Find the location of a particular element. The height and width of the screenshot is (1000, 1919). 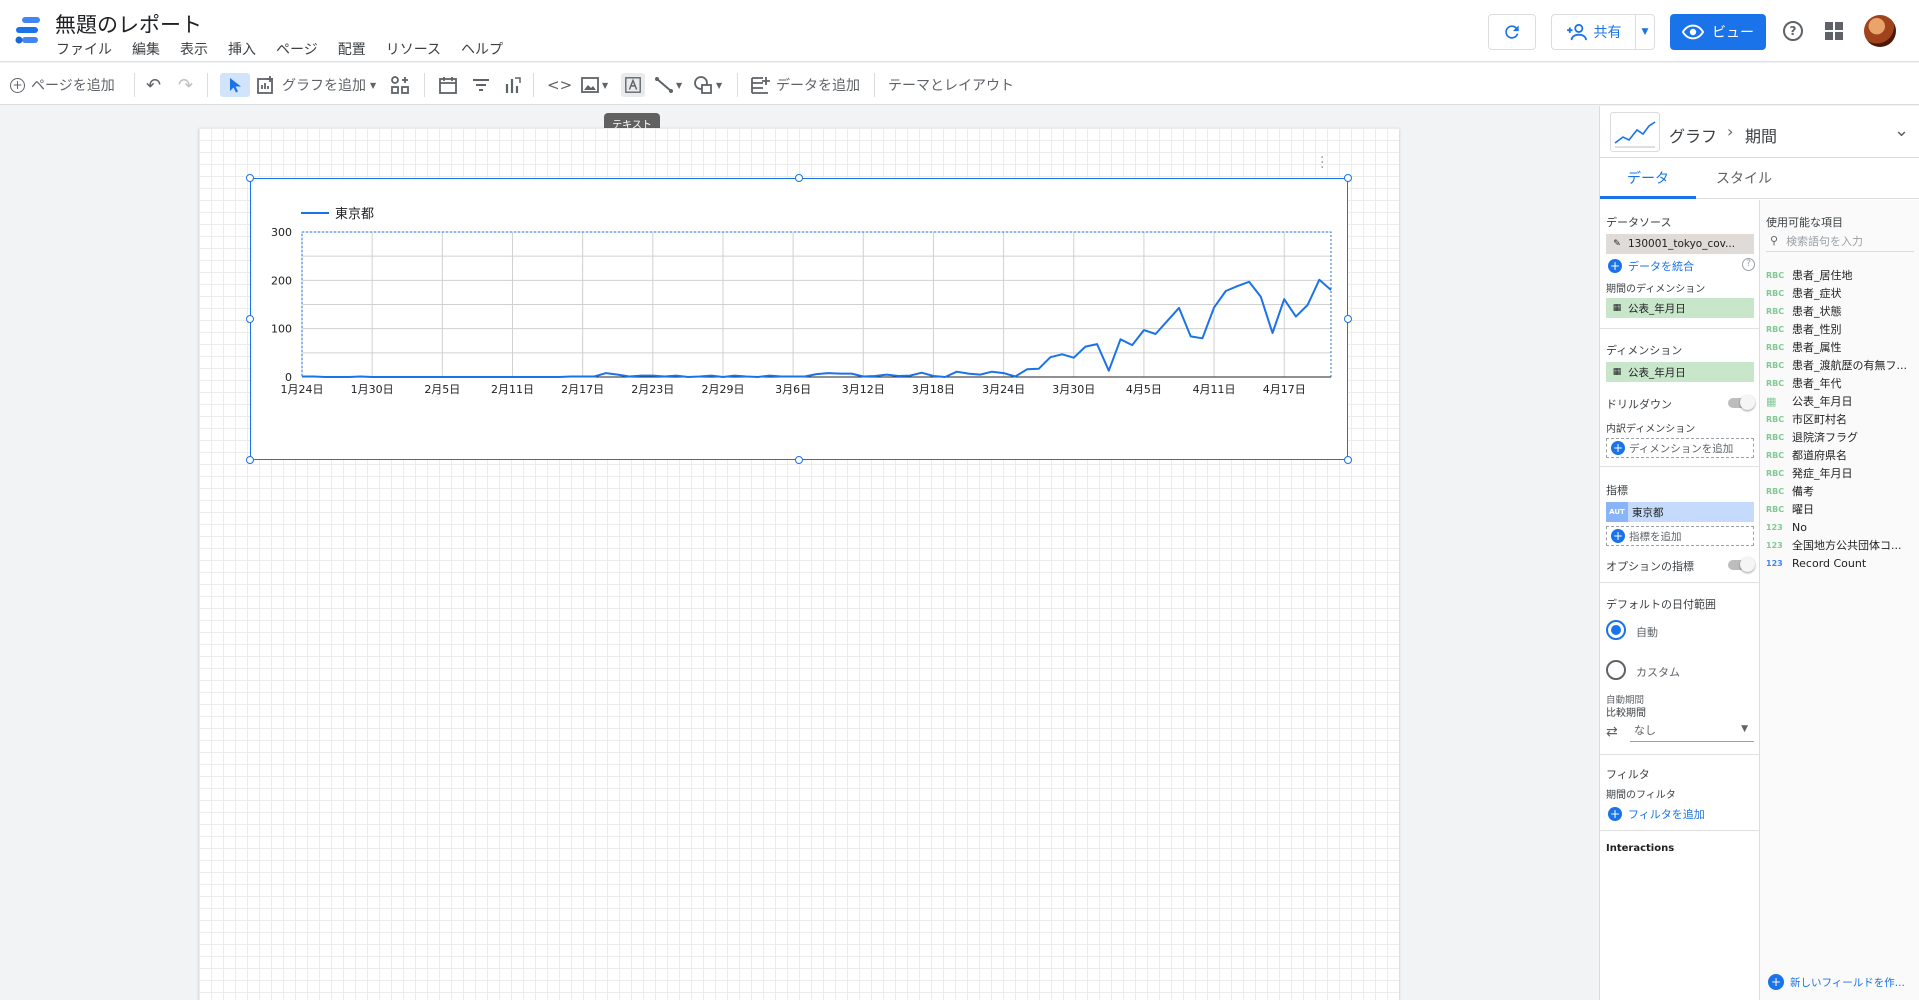

data-studio-logo-icon is located at coordinates (28, 30).